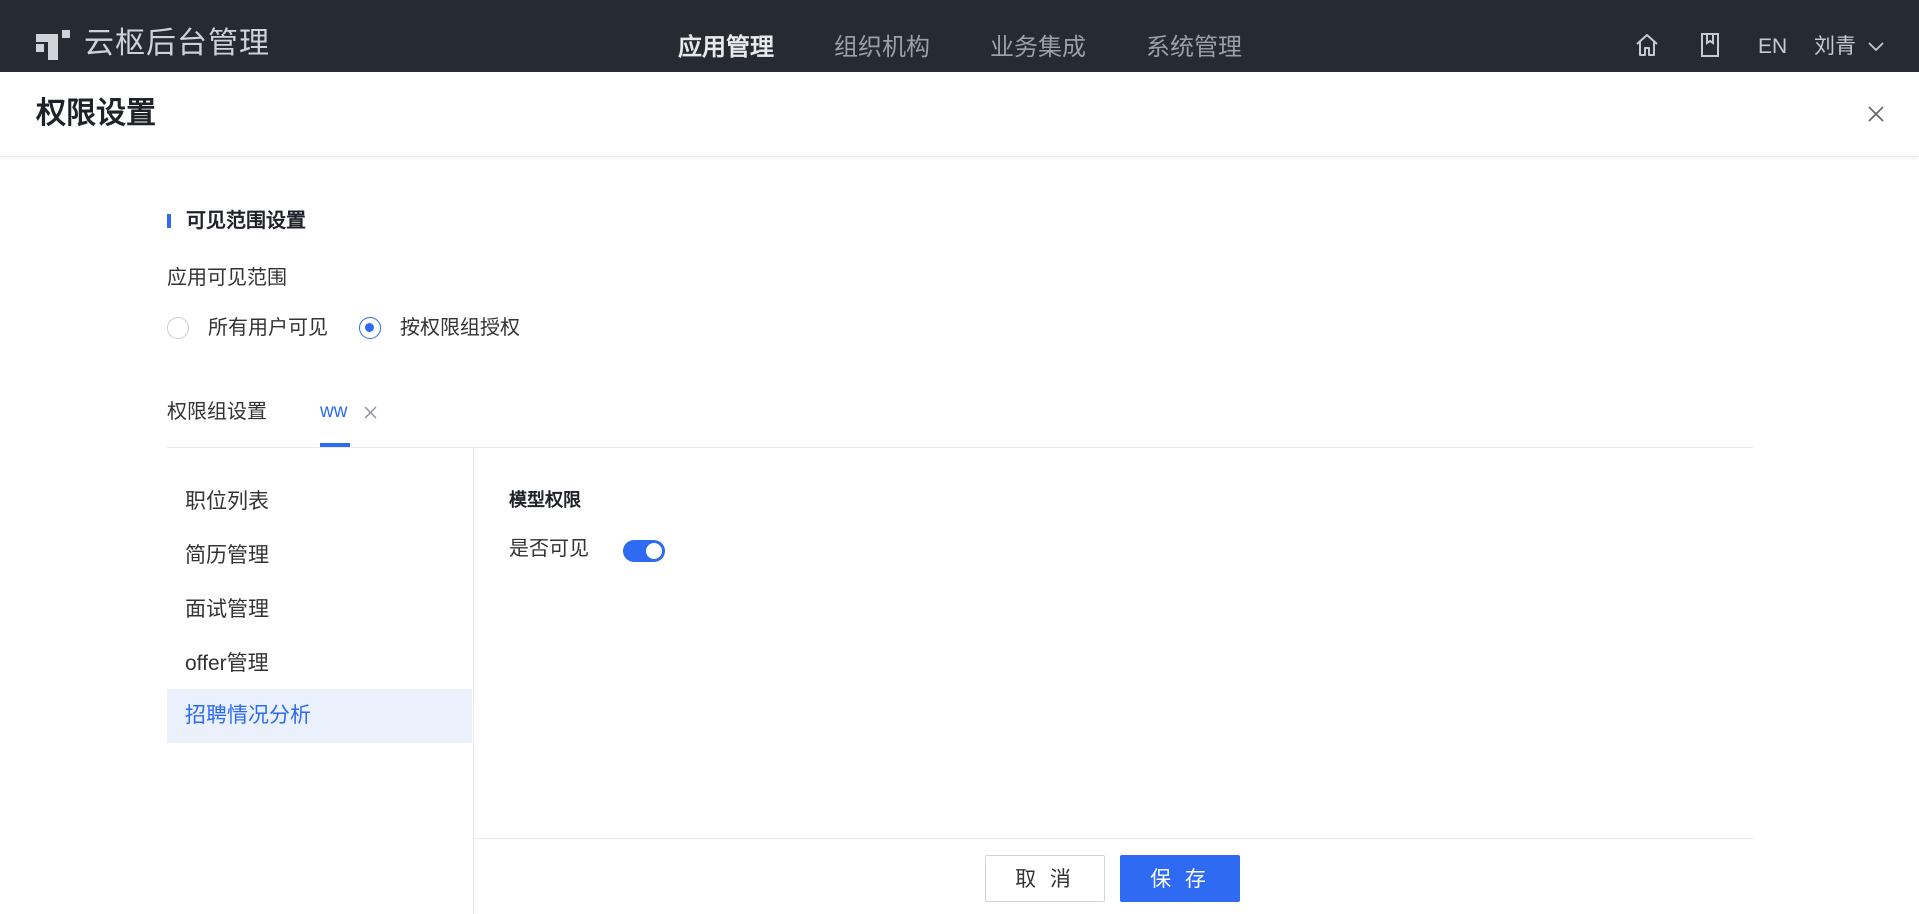 Image resolution: width=1919 pixels, height=914 pixels. What do you see at coordinates (333, 412) in the screenshot?
I see `tab-ww: ww` at bounding box center [333, 412].